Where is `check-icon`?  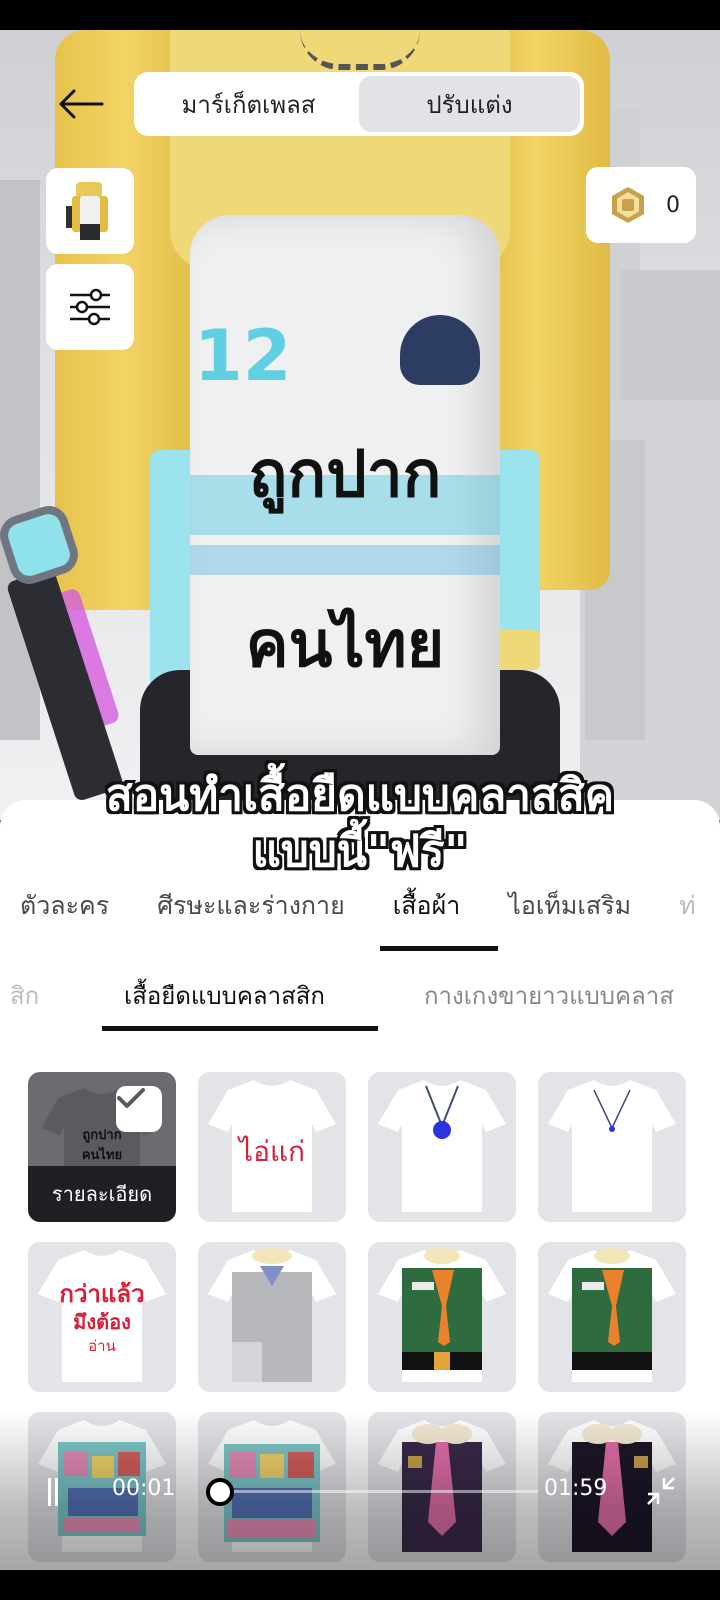
check-icon is located at coordinates (131, 1098).